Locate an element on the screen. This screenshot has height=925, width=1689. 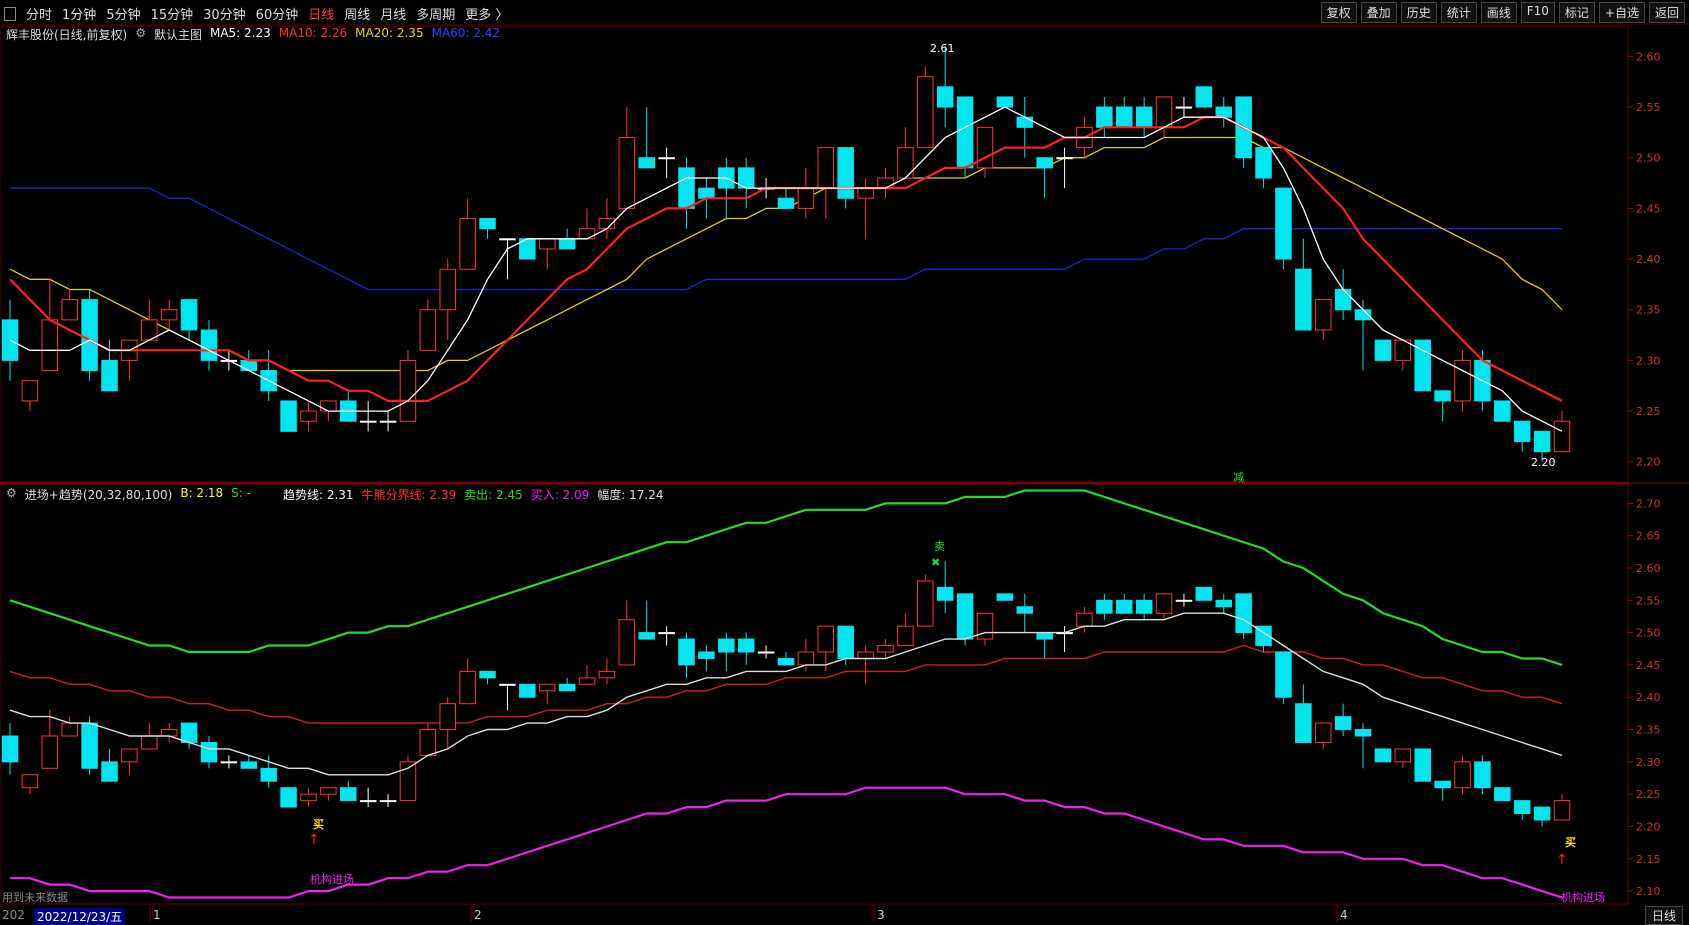
y-tick-label: 2.50 is located at coordinates (1648, 633).